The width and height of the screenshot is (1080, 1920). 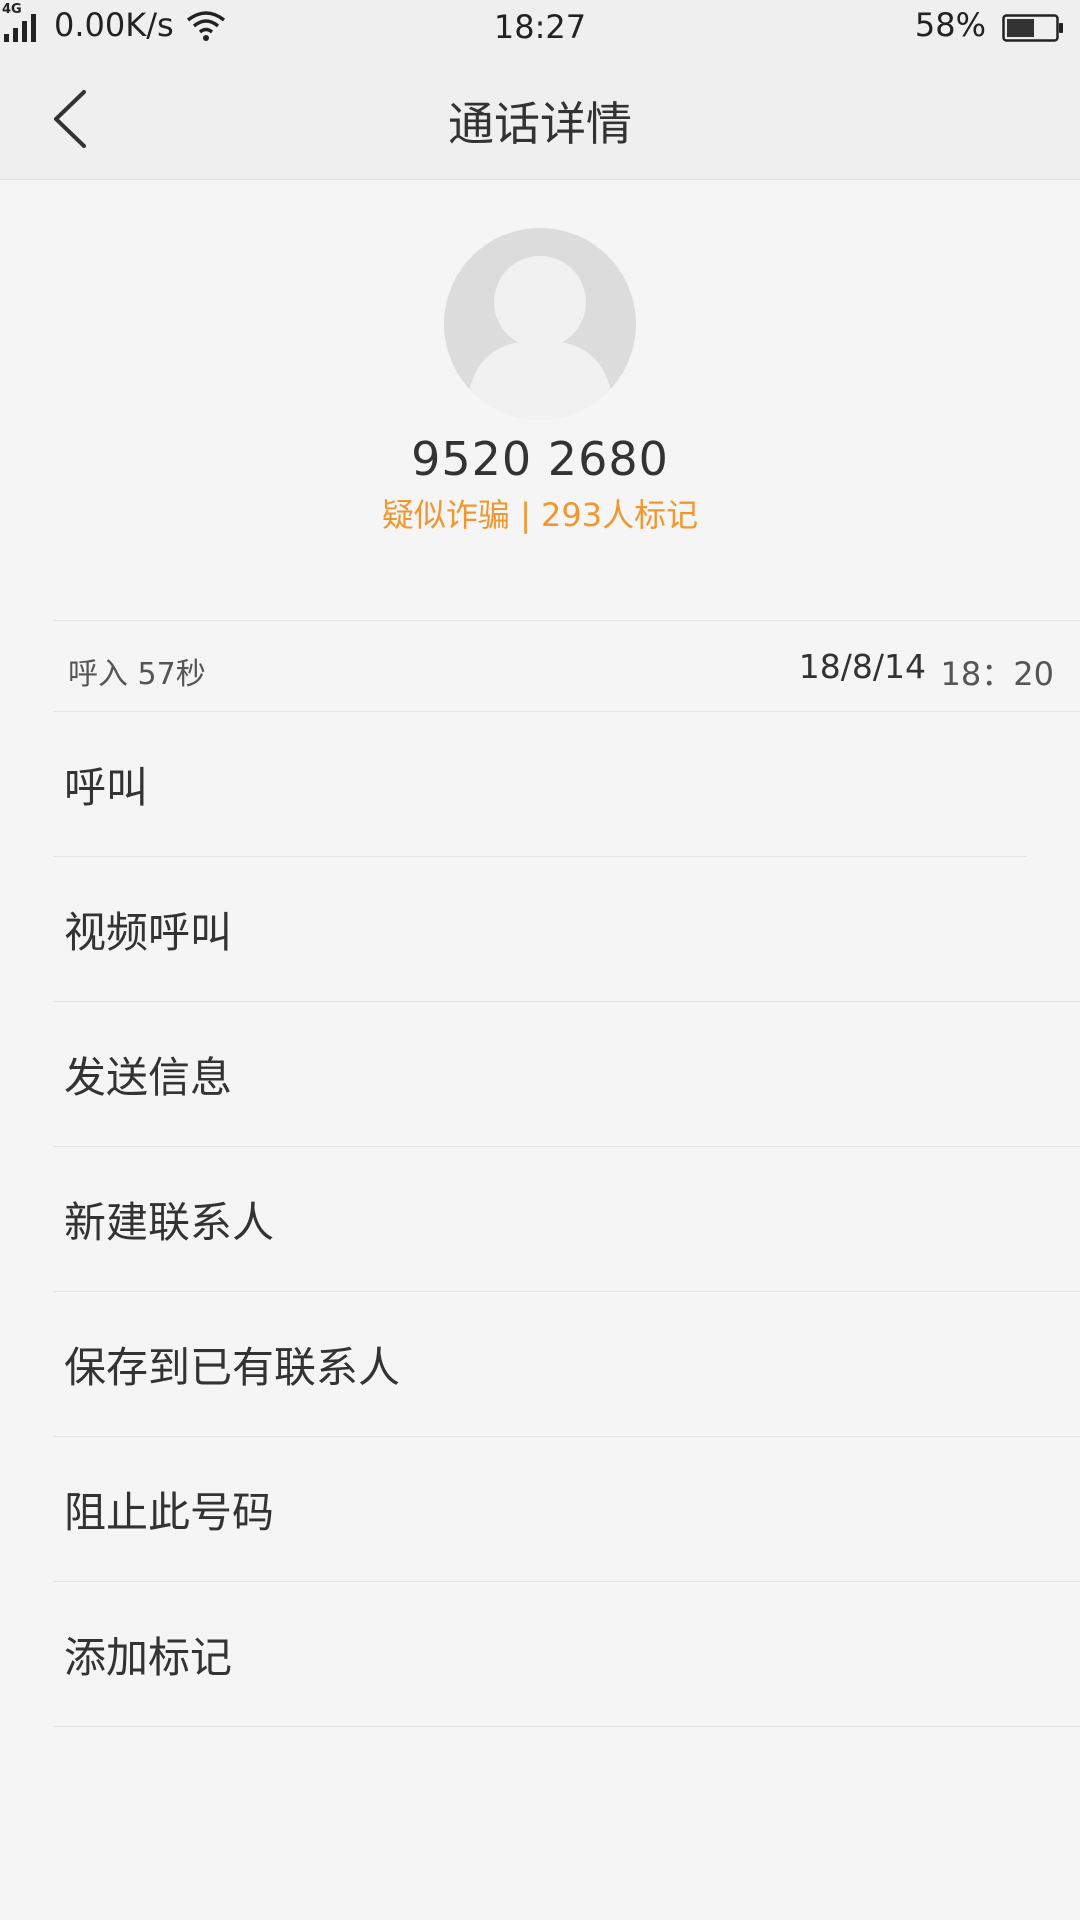 What do you see at coordinates (950, 25) in the screenshot?
I see `battery-percent: 58%` at bounding box center [950, 25].